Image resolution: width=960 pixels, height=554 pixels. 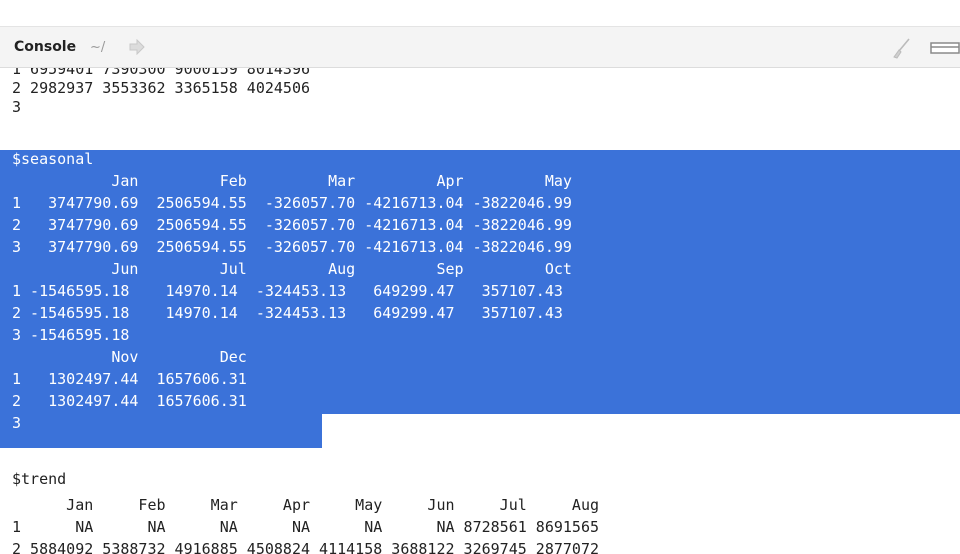 What do you see at coordinates (53, 159) in the screenshot?
I see `console-line: $seasonal` at bounding box center [53, 159].